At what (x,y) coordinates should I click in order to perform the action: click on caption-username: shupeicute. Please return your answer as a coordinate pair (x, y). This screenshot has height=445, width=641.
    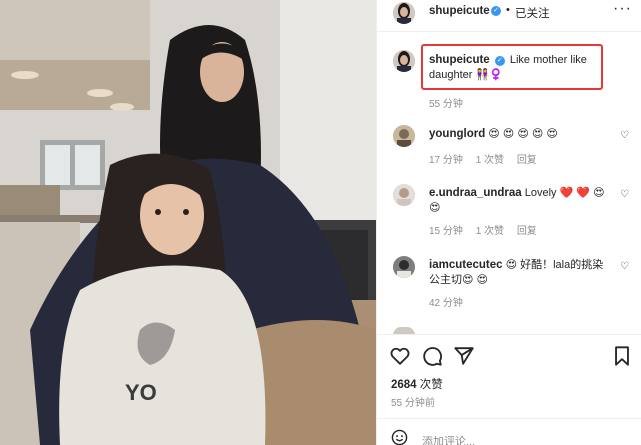
    Looking at the image, I should click on (459, 60).